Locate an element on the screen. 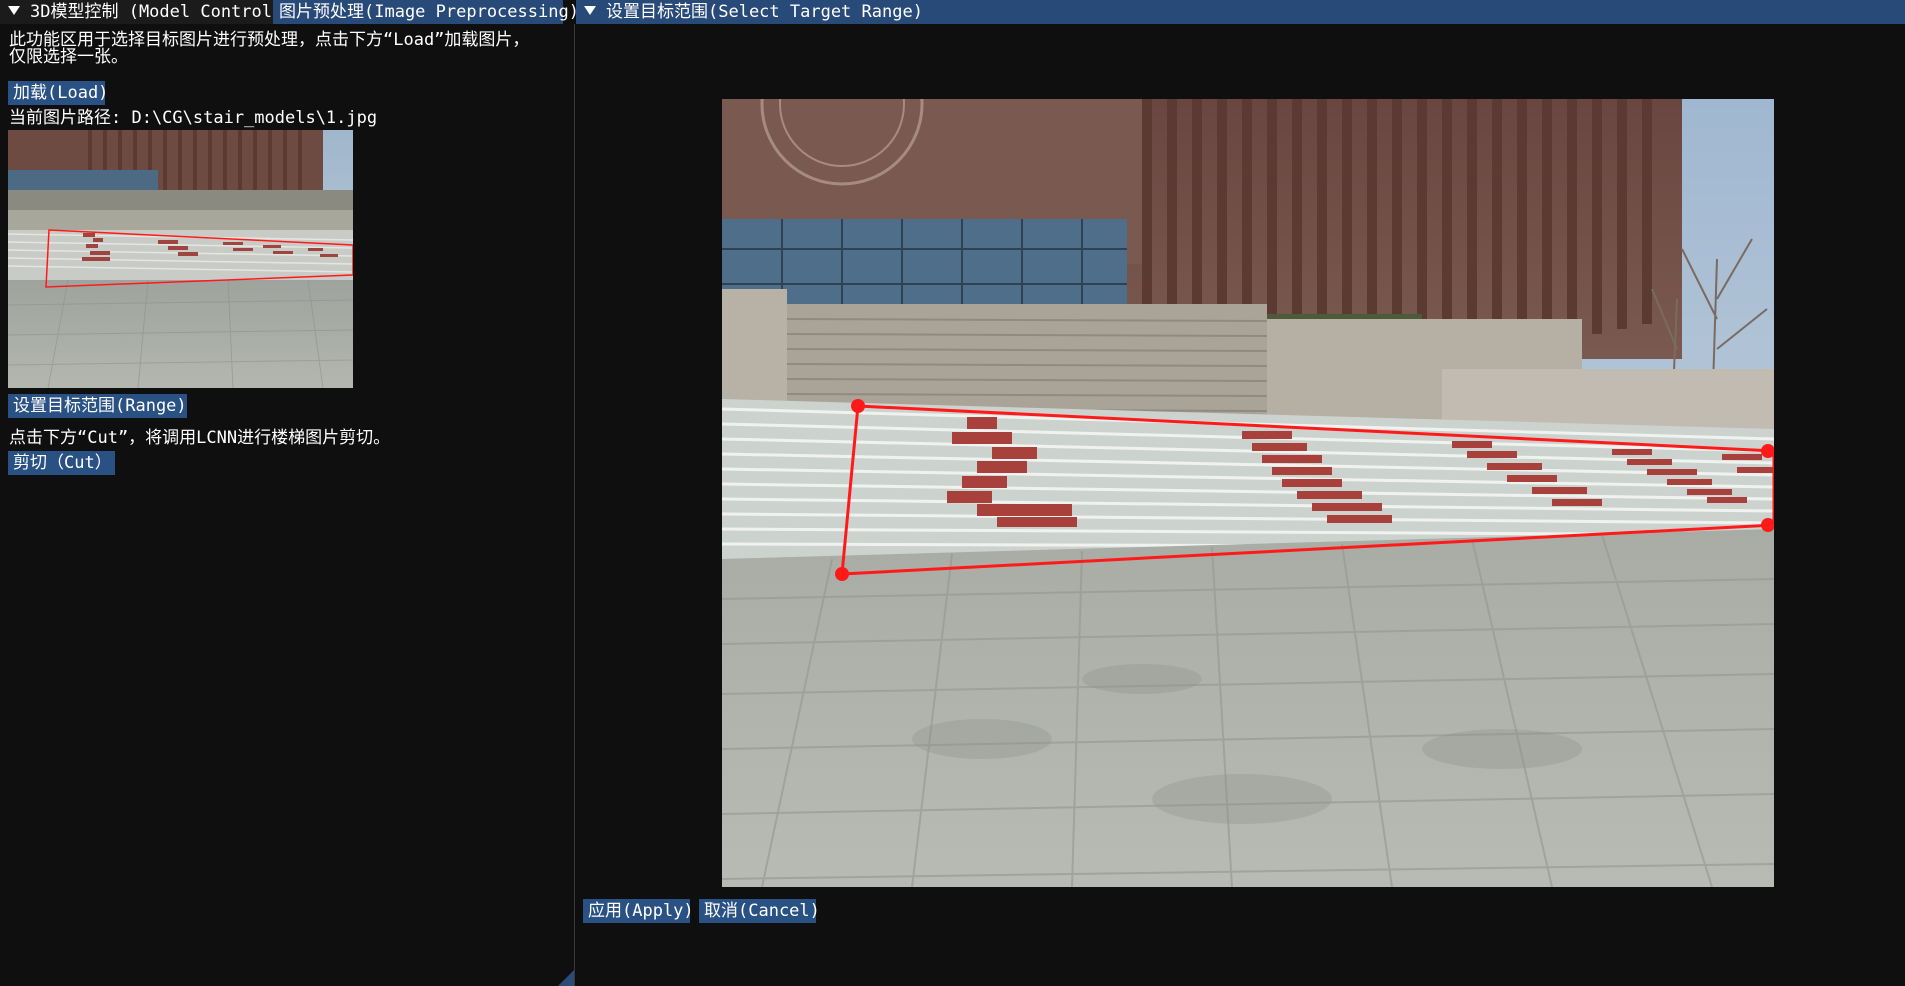 Image resolution: width=1905 pixels, height=986 pixels. tab-model-control: 3D模型控制 (Model Control) is located at coordinates (141, 12).